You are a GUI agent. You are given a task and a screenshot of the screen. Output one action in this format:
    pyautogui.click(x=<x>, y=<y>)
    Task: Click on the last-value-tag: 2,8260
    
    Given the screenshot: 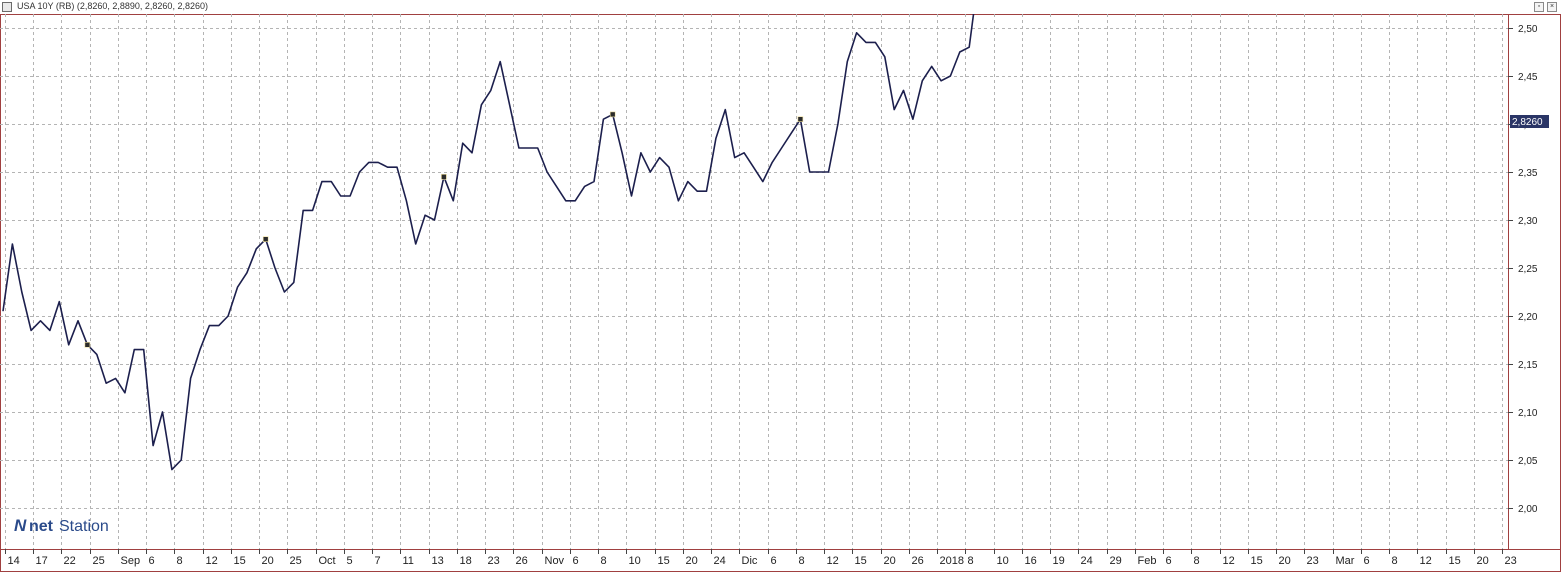 What is the action you would take?
    pyautogui.click(x=1529, y=121)
    